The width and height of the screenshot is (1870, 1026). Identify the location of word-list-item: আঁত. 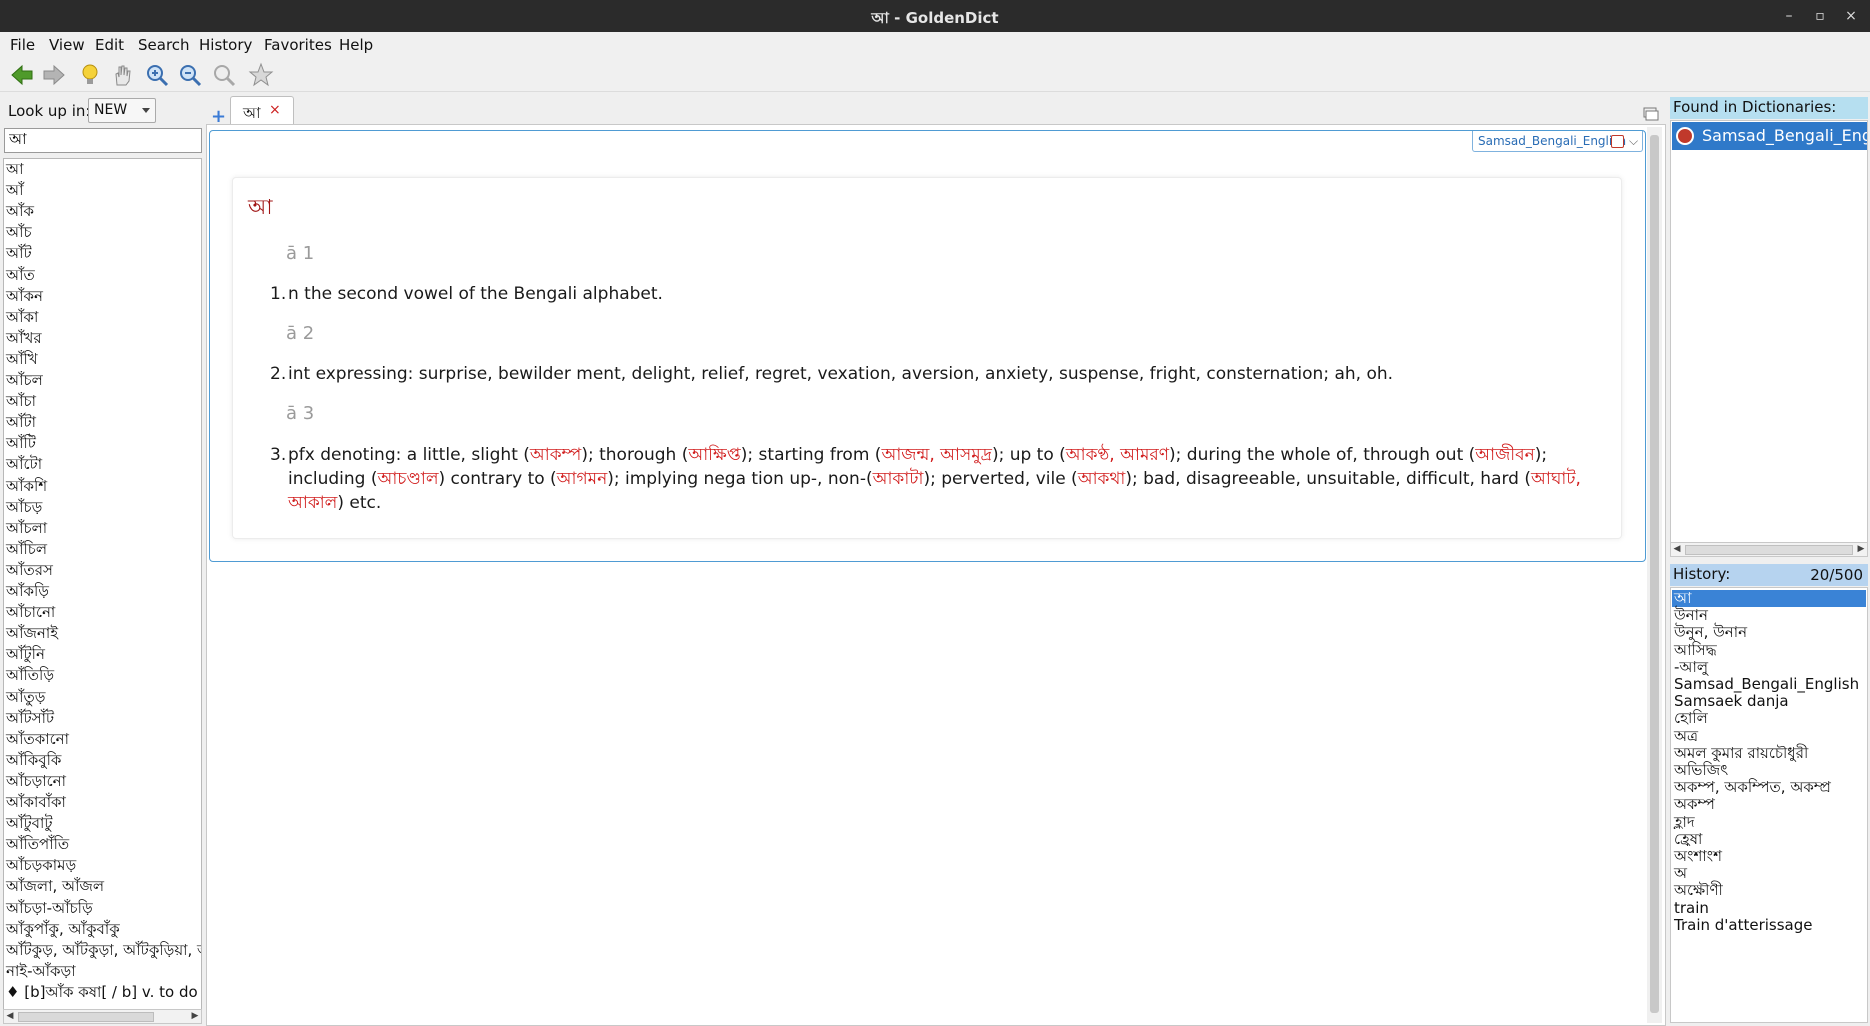
(20, 275).